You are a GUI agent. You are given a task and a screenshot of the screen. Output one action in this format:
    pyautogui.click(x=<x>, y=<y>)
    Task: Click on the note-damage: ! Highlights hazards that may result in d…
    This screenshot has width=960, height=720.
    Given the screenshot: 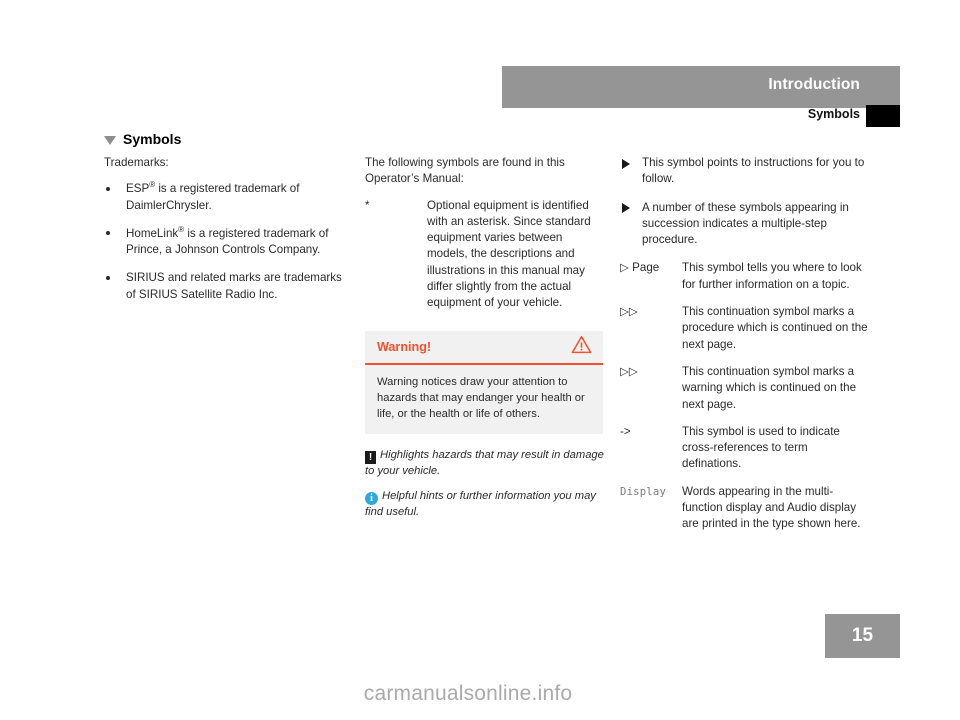 What is the action you would take?
    pyautogui.click(x=485, y=464)
    